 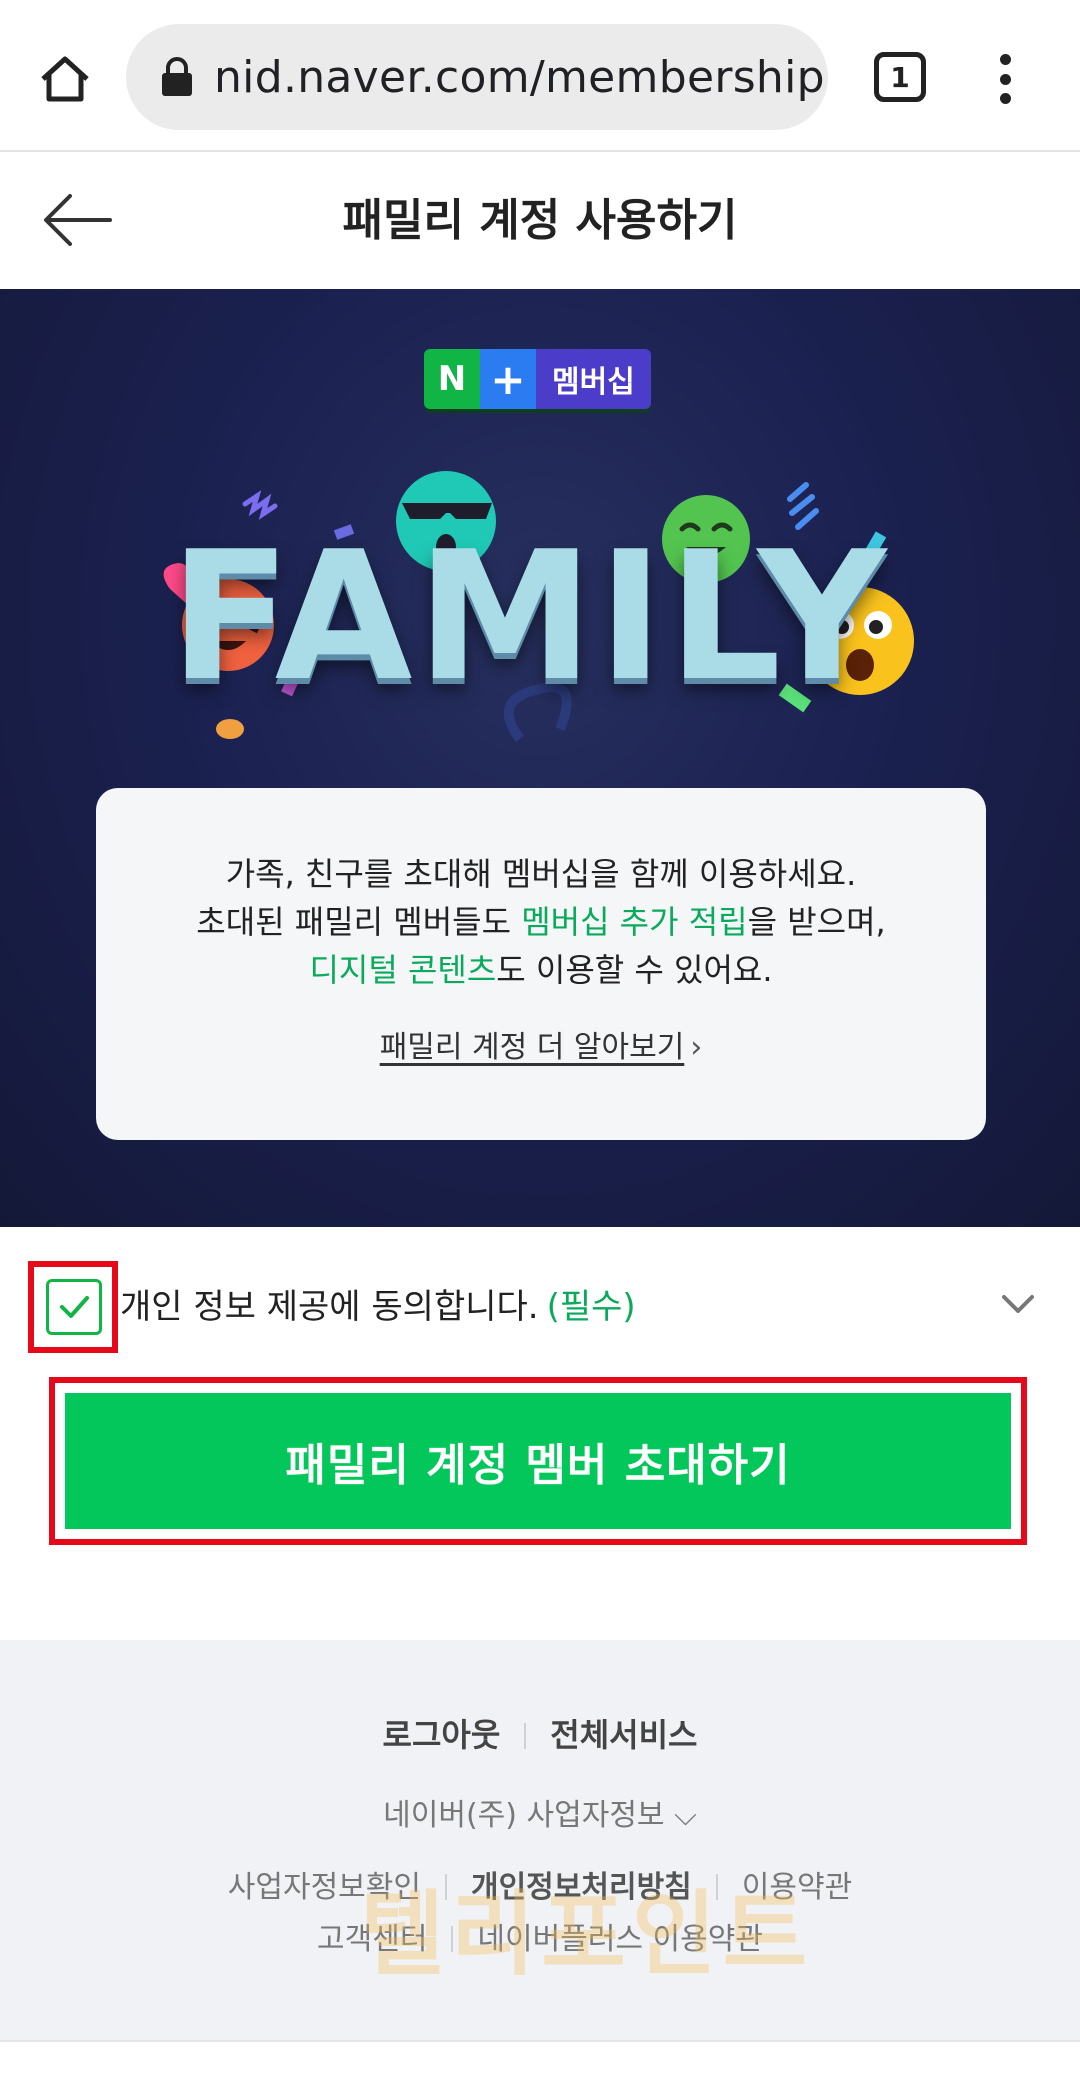 What do you see at coordinates (508, 379) in the screenshot?
I see `badge-plus: +` at bounding box center [508, 379].